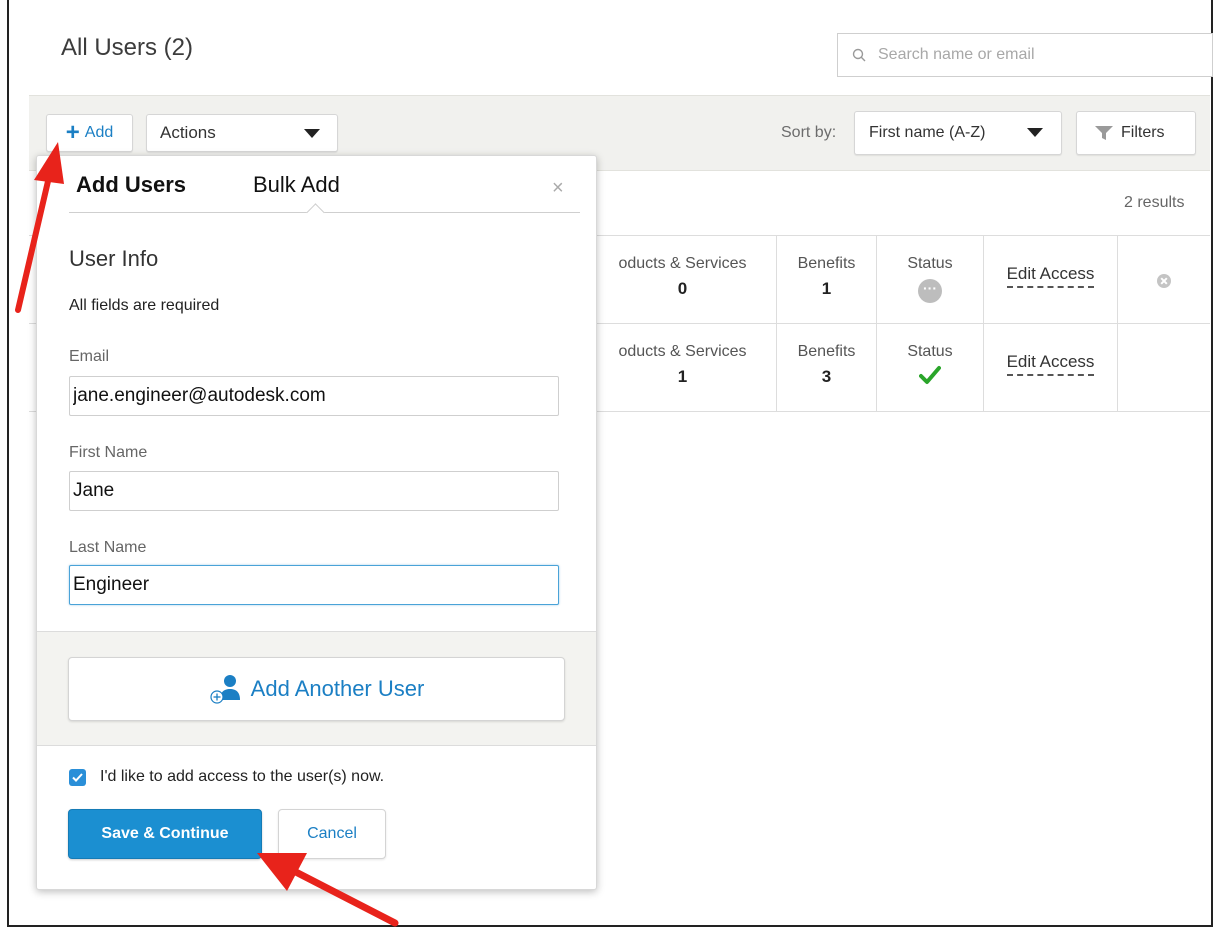 Image resolution: width=1213 pixels, height=927 pixels. I want to click on add-another-section: Add Another User, so click(316, 688).